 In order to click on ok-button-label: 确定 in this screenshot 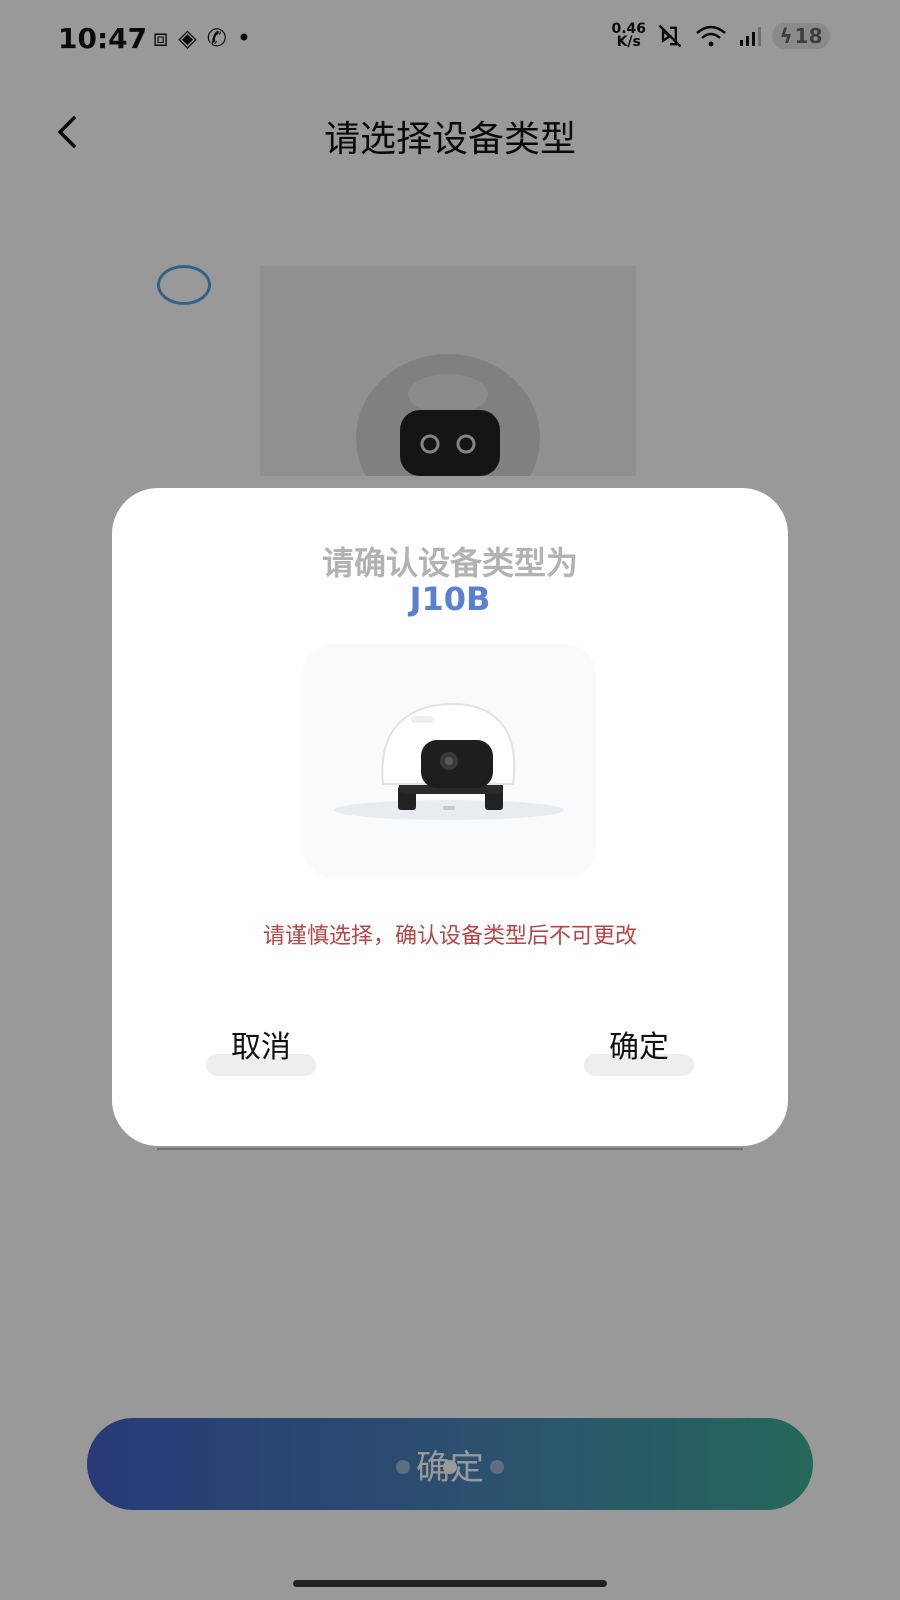, I will do `click(639, 1047)`.